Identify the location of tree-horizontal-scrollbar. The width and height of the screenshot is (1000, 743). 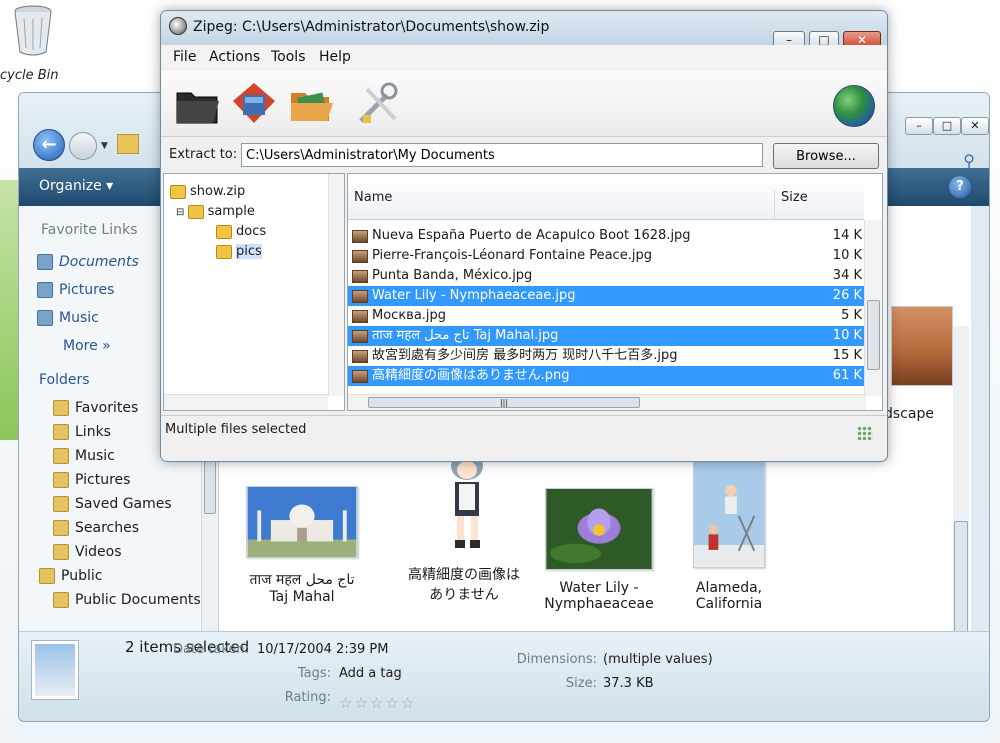
(246, 402).